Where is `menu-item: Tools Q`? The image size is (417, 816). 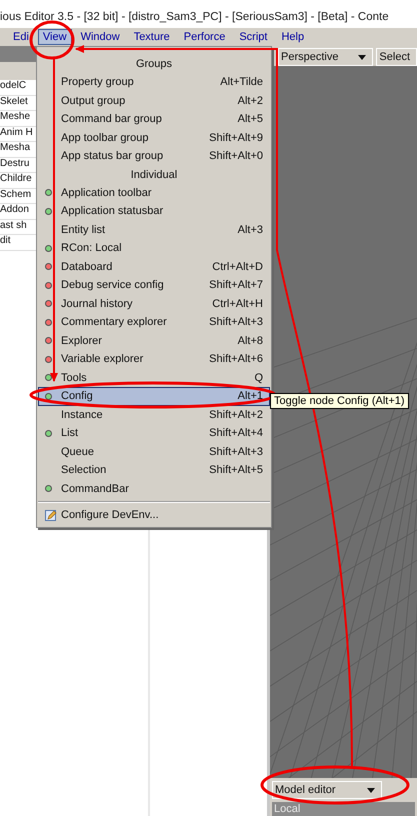
menu-item: Tools Q is located at coordinates (154, 377).